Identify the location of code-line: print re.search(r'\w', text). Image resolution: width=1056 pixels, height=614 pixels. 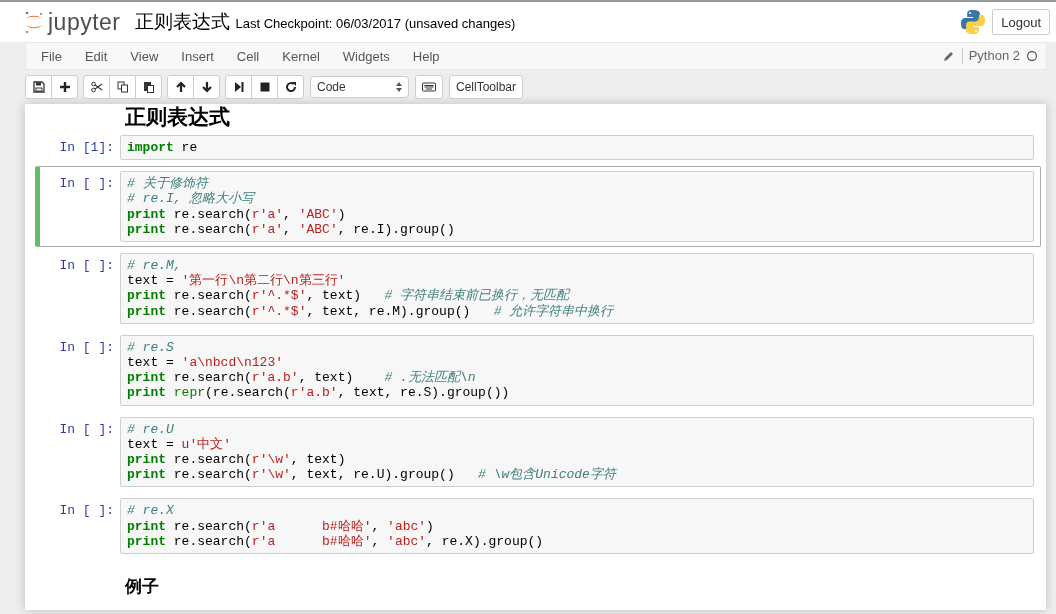
(237, 460).